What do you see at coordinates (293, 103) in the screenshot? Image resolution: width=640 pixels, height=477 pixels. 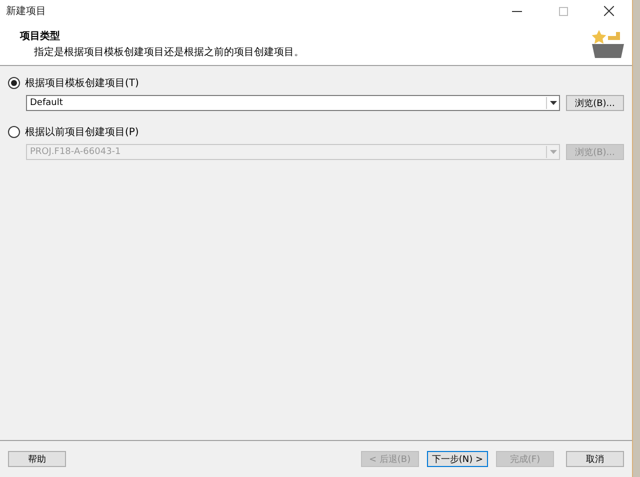 I see `template-dropdown: Default` at bounding box center [293, 103].